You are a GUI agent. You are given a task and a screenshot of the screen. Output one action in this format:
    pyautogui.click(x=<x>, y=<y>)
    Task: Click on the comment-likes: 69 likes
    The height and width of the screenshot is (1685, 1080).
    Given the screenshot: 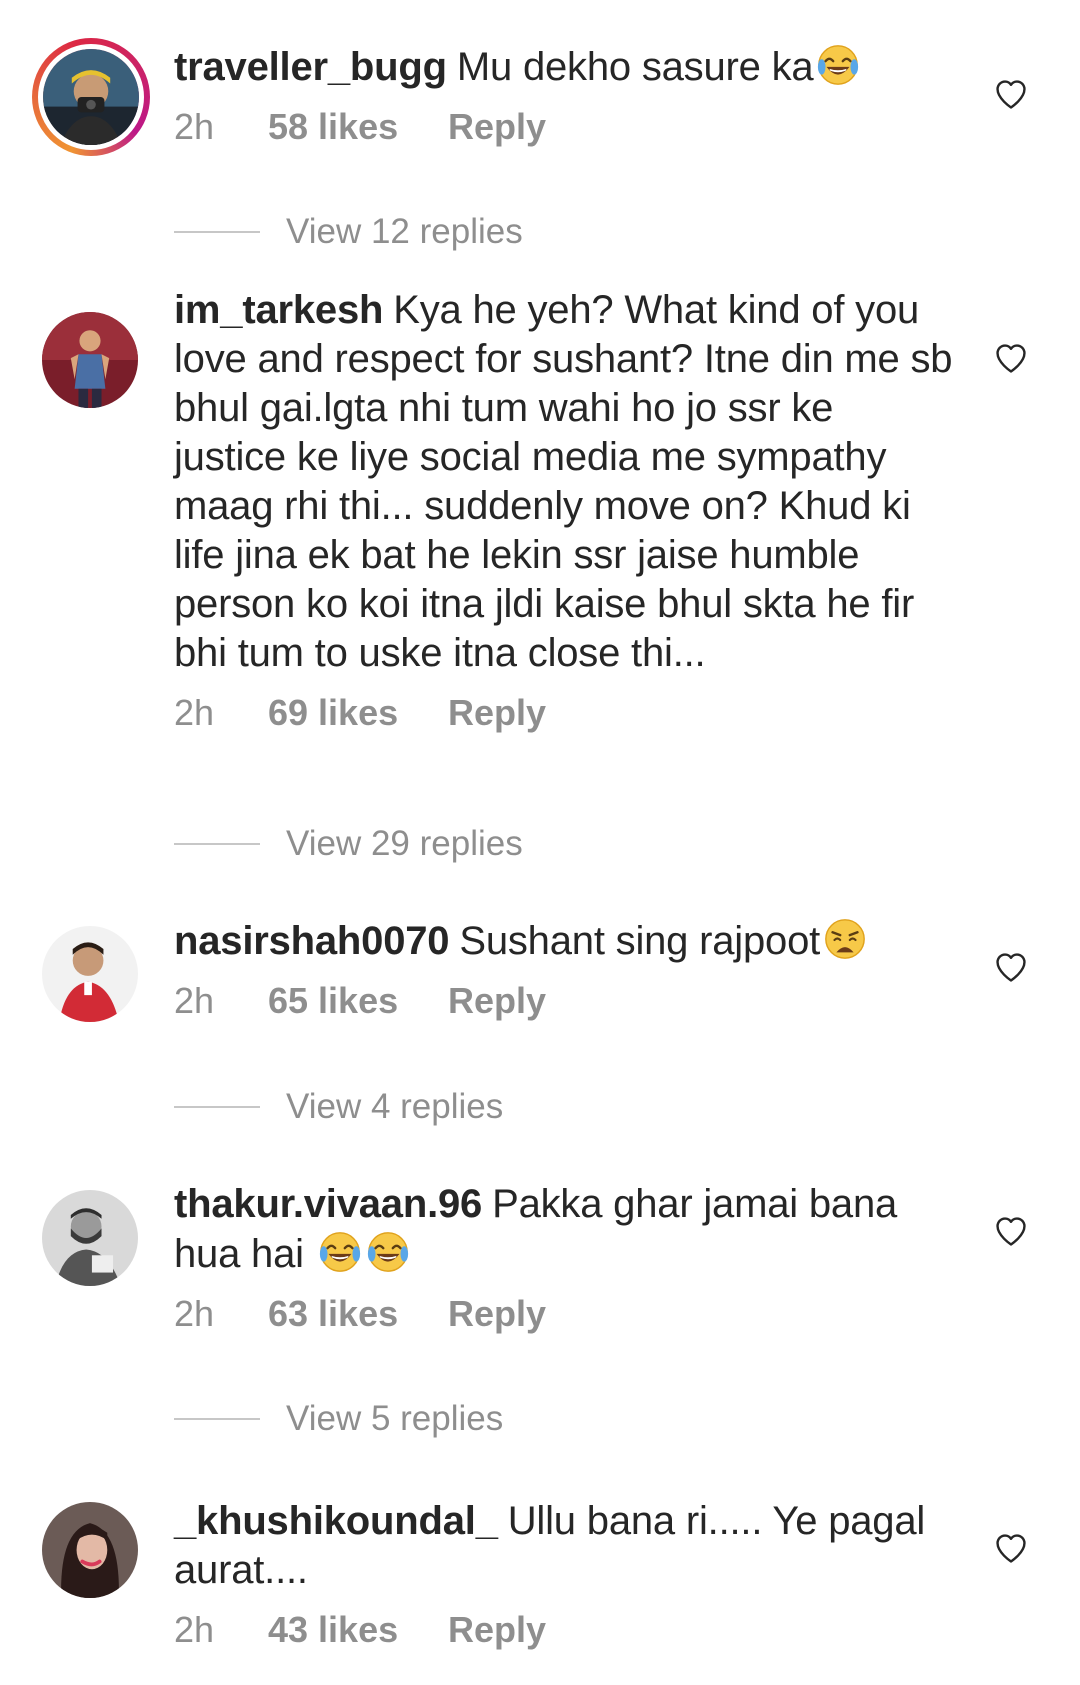 What is the action you would take?
    pyautogui.click(x=358, y=713)
    